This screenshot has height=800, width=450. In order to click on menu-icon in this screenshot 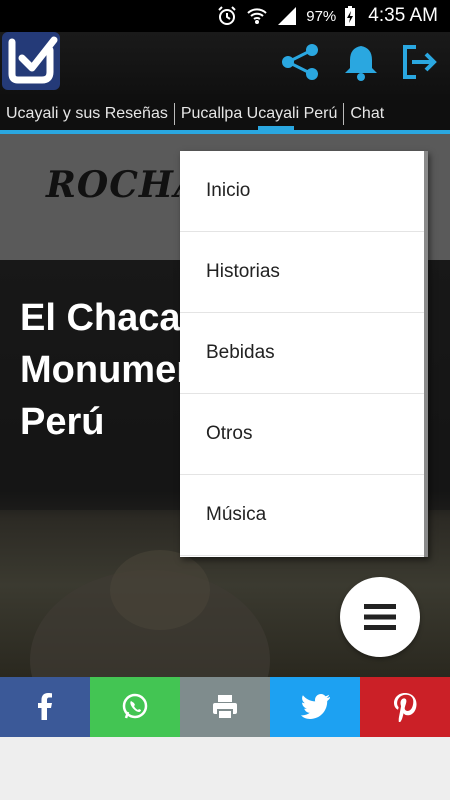, I will do `click(380, 617)`.